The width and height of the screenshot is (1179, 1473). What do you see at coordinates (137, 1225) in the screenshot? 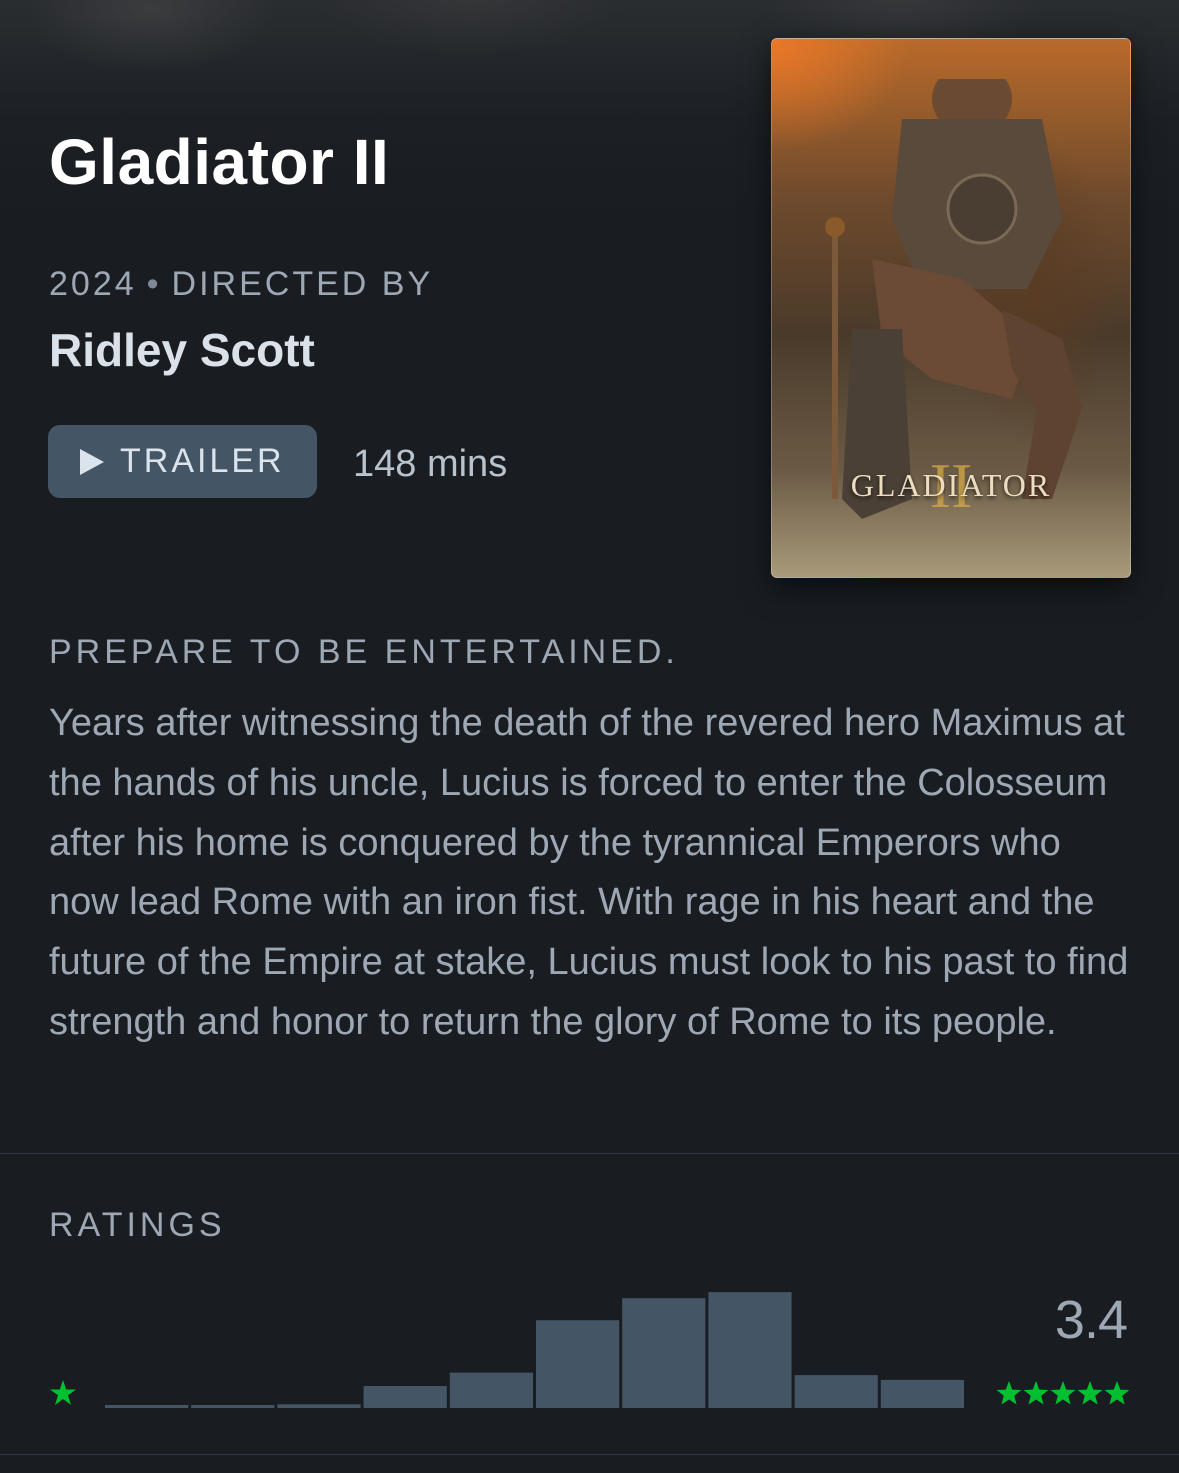
I see `ratings-heading: RATINGS` at bounding box center [137, 1225].